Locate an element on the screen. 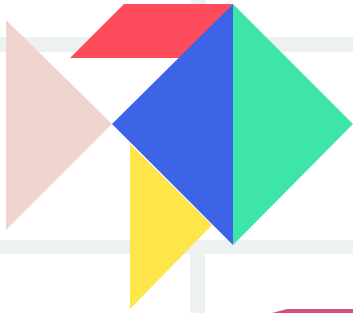  magenta-corner-shape is located at coordinates (312, 311).